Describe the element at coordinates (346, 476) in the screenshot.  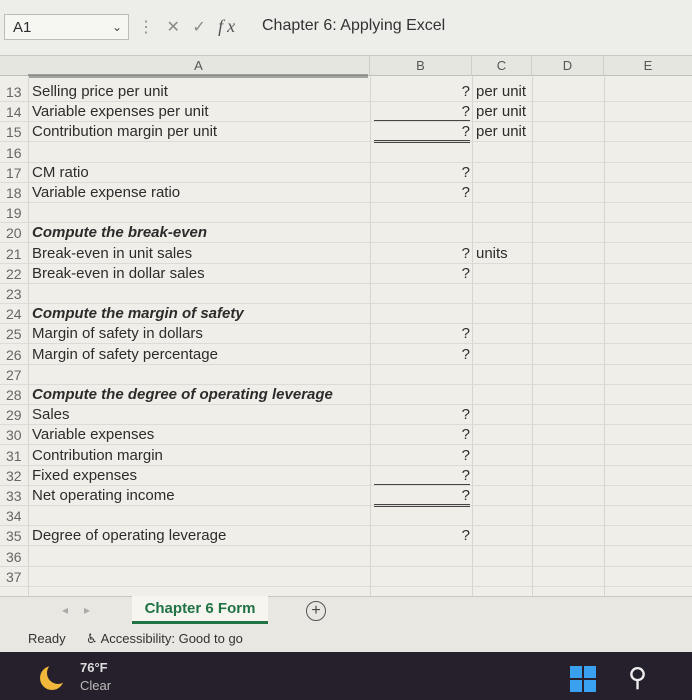
I see `table-row: 32 Fixed expenses?` at that location.